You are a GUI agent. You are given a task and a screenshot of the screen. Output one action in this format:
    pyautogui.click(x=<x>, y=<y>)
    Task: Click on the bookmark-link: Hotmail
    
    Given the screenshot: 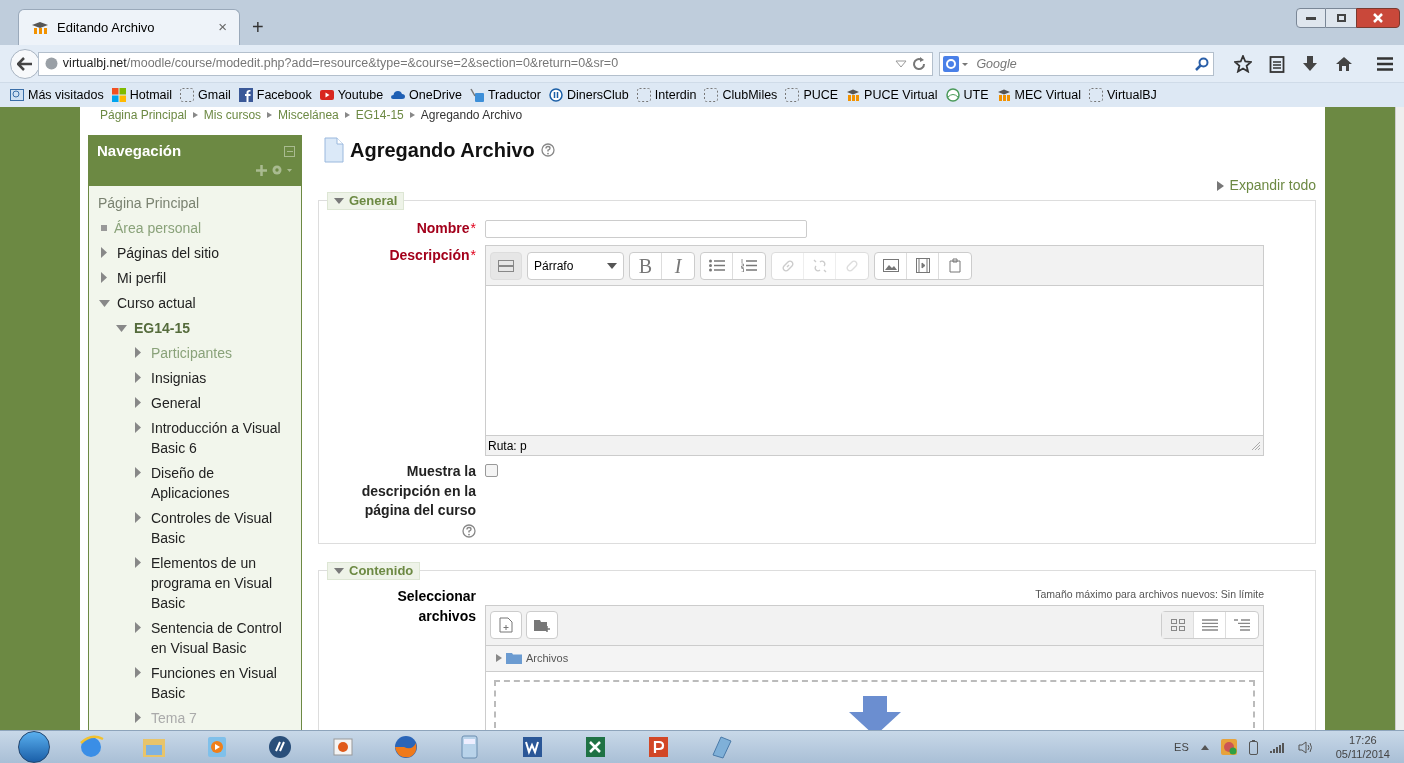 What is the action you would take?
    pyautogui.click(x=151, y=95)
    